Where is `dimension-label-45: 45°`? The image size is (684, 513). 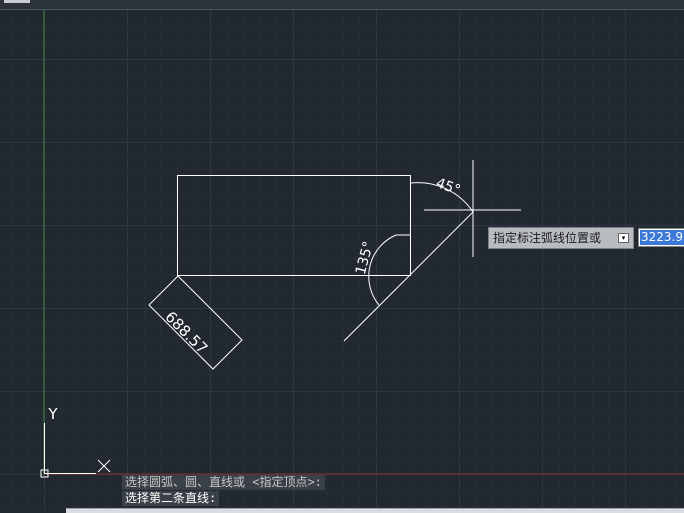 dimension-label-45: 45° is located at coordinates (448, 187).